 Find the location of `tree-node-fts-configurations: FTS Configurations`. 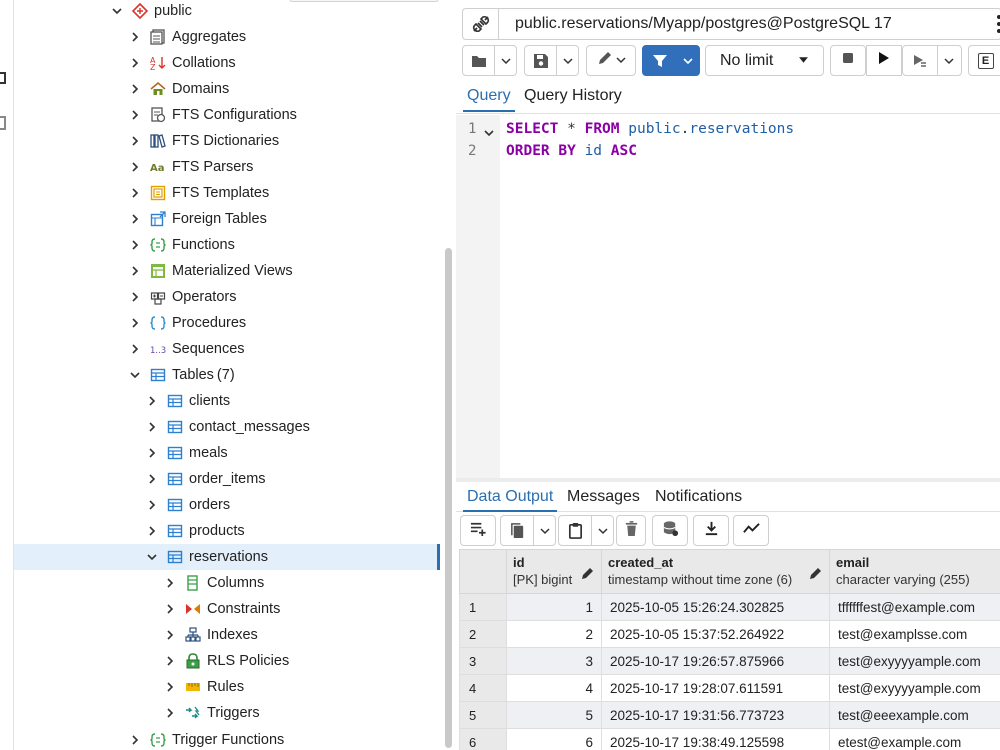

tree-node-fts-configurations: FTS Configurations is located at coordinates (227, 115).